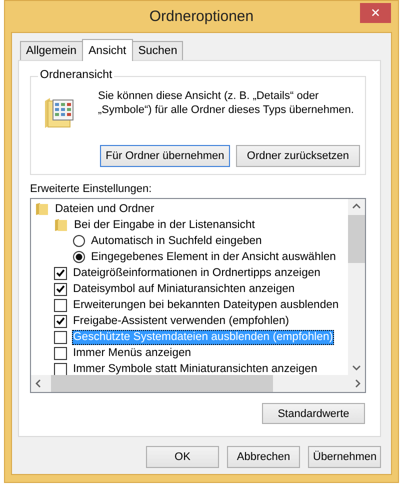  I want to click on scroll-right-icon, so click(358, 383).